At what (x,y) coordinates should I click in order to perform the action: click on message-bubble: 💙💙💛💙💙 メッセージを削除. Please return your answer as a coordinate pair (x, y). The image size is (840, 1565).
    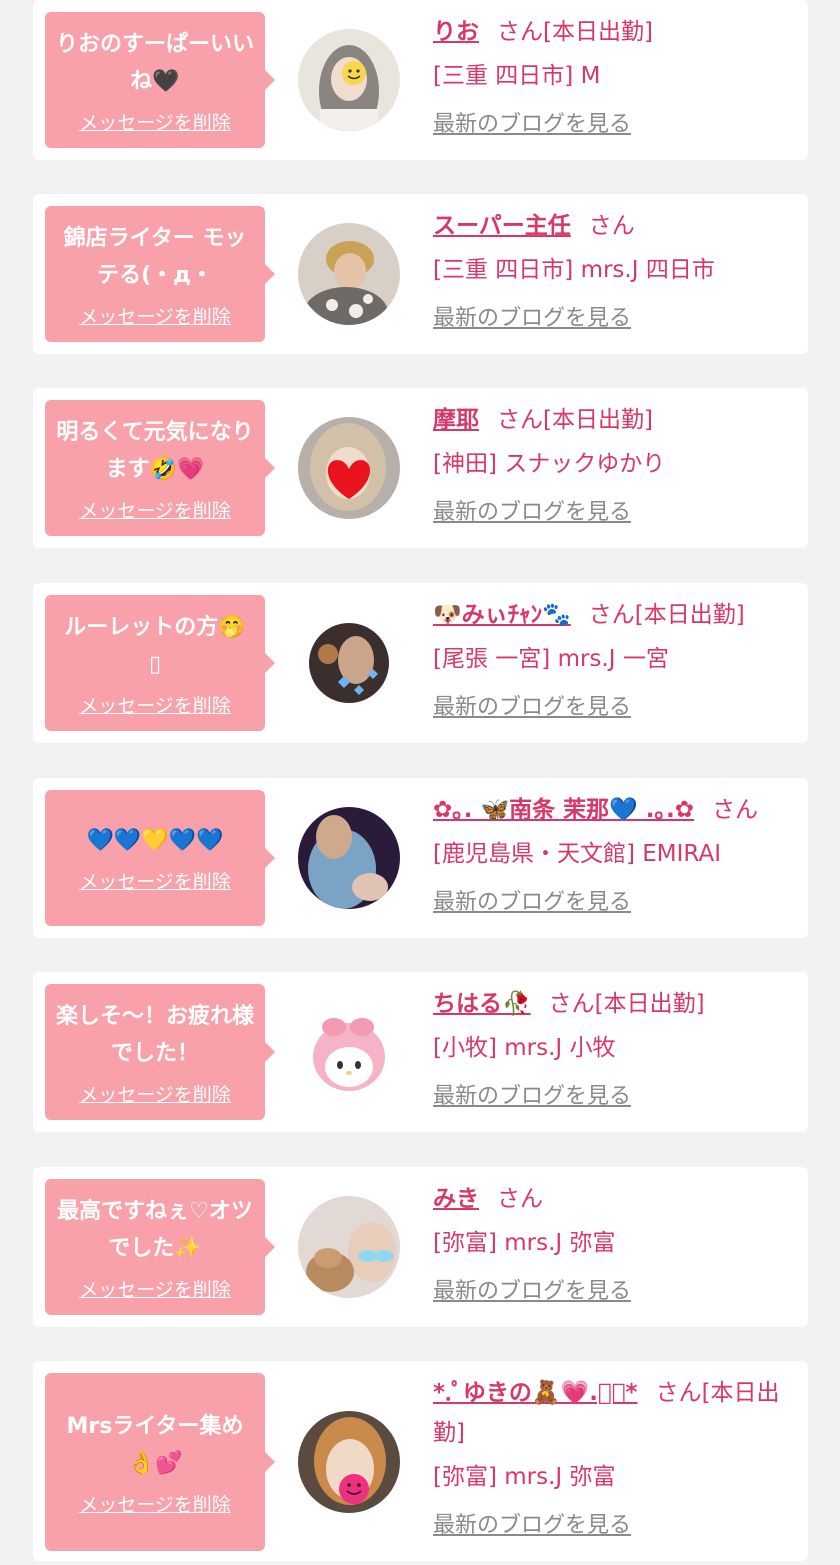
    Looking at the image, I should click on (160, 858).